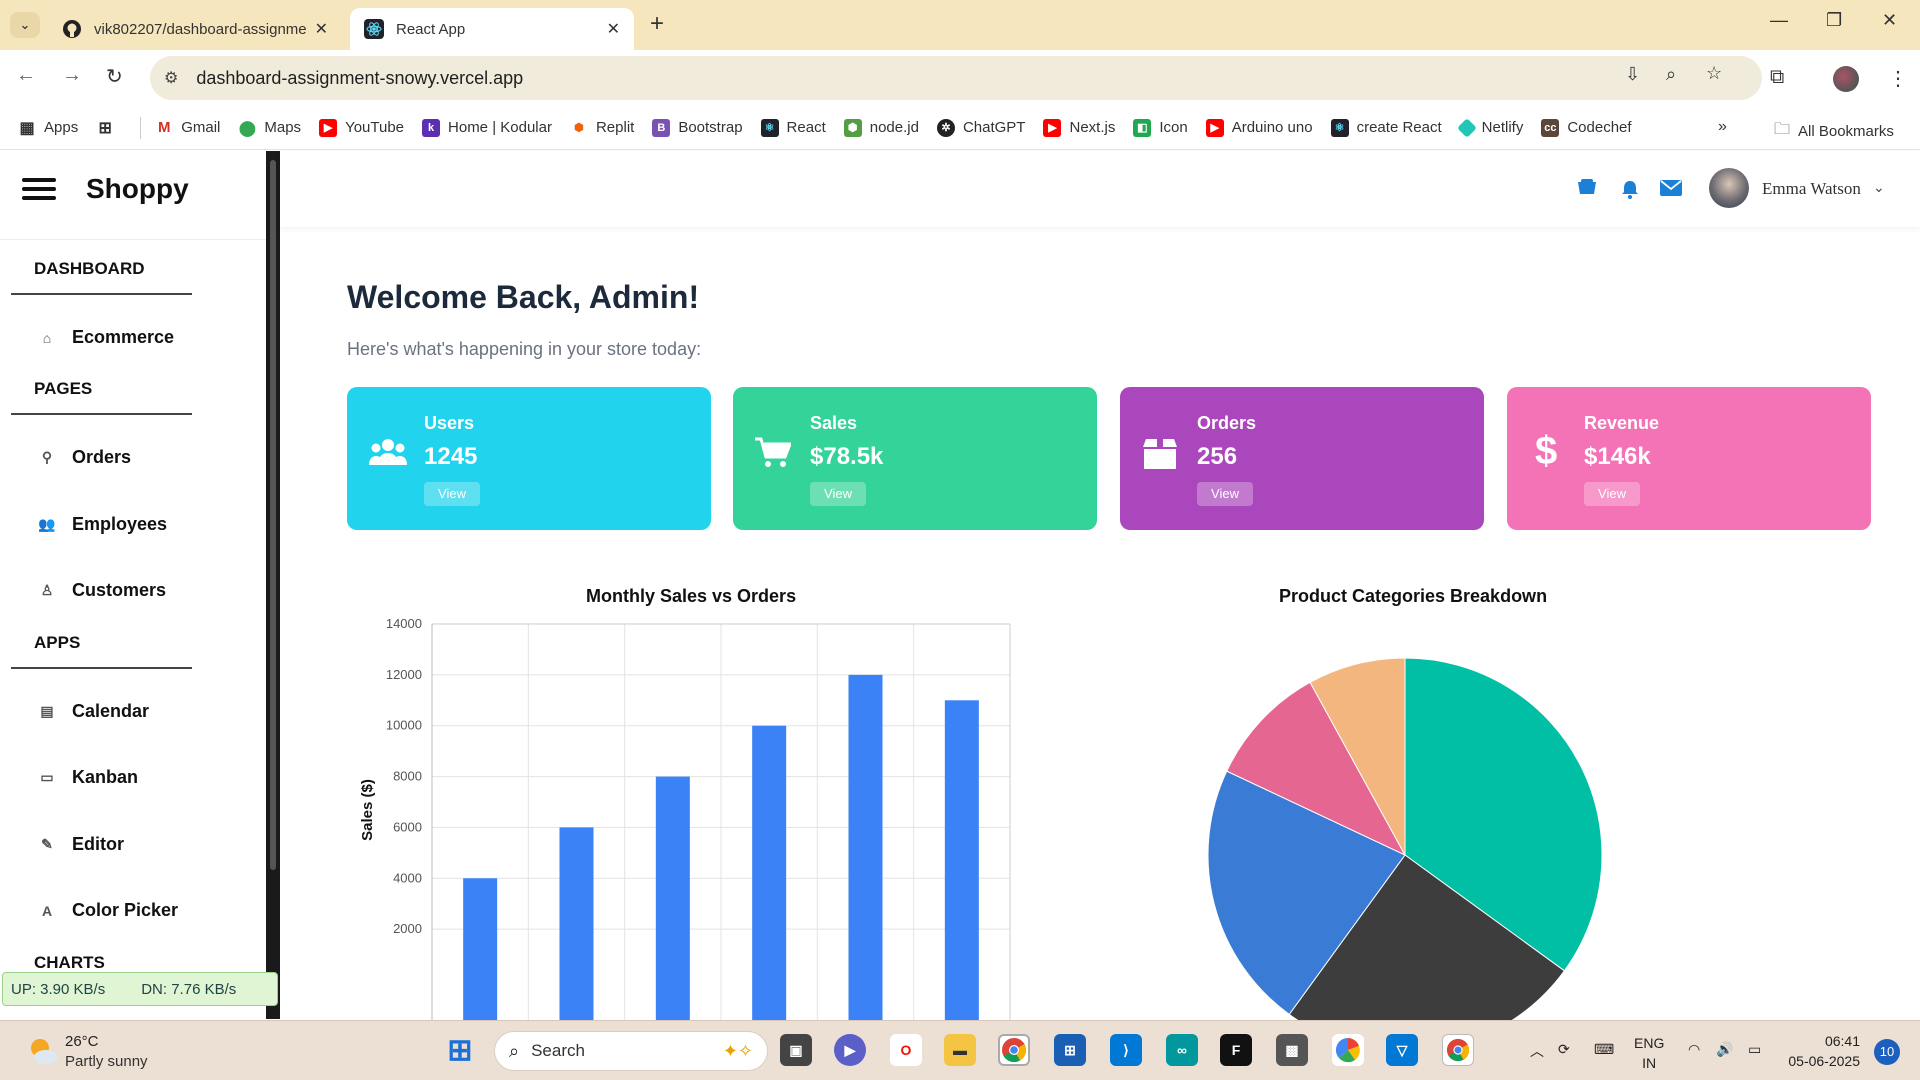  I want to click on menu-icon: ⋮, so click(1898, 78).